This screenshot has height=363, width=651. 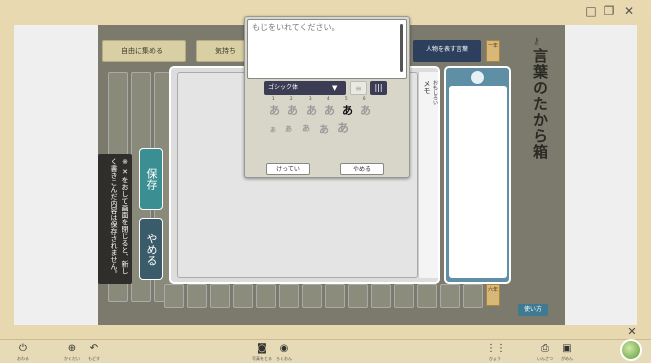 What do you see at coordinates (533, 310) in the screenshot?
I see `howto-button: 使い方` at bounding box center [533, 310].